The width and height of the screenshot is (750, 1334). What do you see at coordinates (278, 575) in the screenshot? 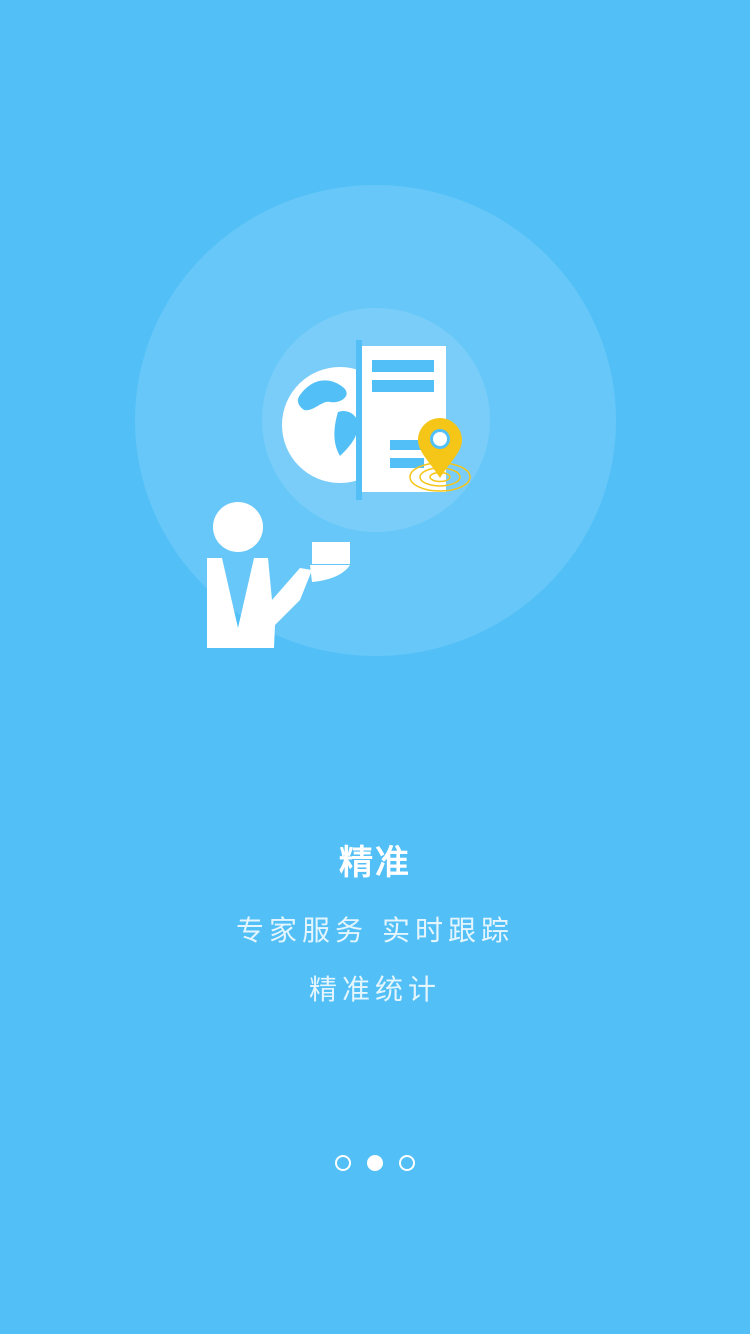
I see `person-icon` at bounding box center [278, 575].